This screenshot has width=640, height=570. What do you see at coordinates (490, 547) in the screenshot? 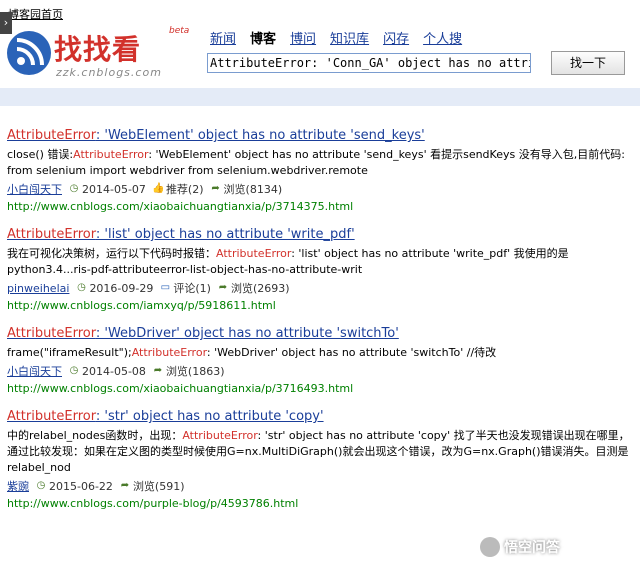
I see `watermark-logo-icon` at bounding box center [490, 547].